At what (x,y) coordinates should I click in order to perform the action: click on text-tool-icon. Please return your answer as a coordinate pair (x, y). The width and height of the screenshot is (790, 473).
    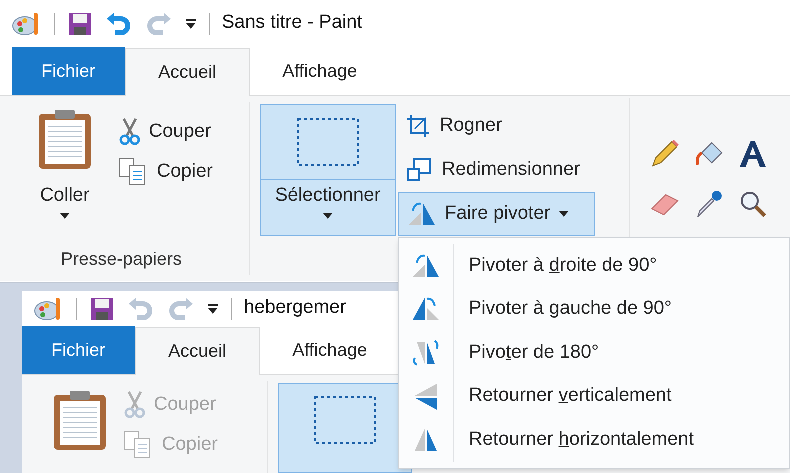
    Looking at the image, I should click on (753, 153).